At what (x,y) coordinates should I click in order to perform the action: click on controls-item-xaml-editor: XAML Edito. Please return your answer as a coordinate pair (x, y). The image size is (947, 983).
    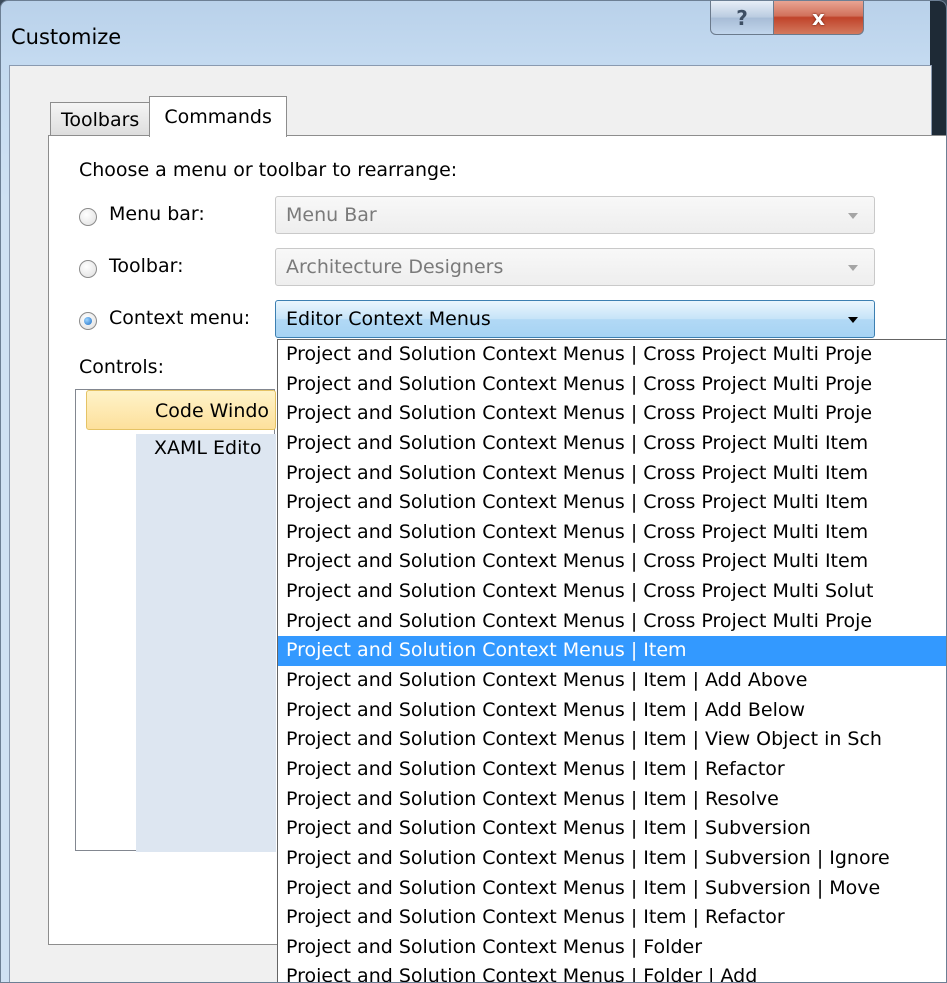
    Looking at the image, I should click on (181, 448).